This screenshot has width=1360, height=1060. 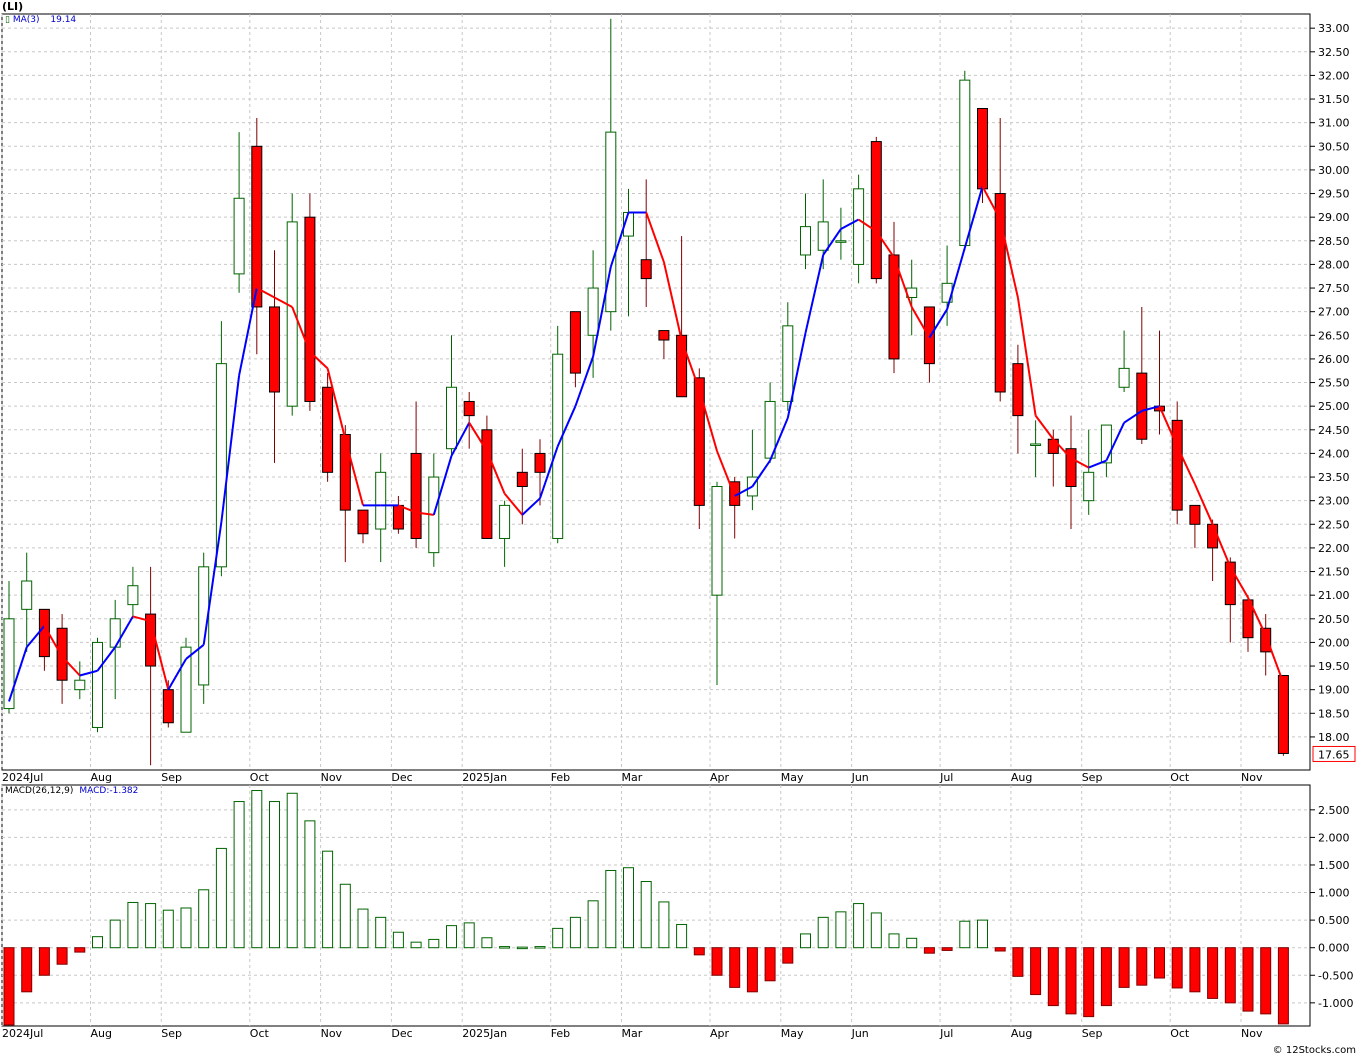 What do you see at coordinates (720, 777) in the screenshot?
I see `price-month-label: Apr` at bounding box center [720, 777].